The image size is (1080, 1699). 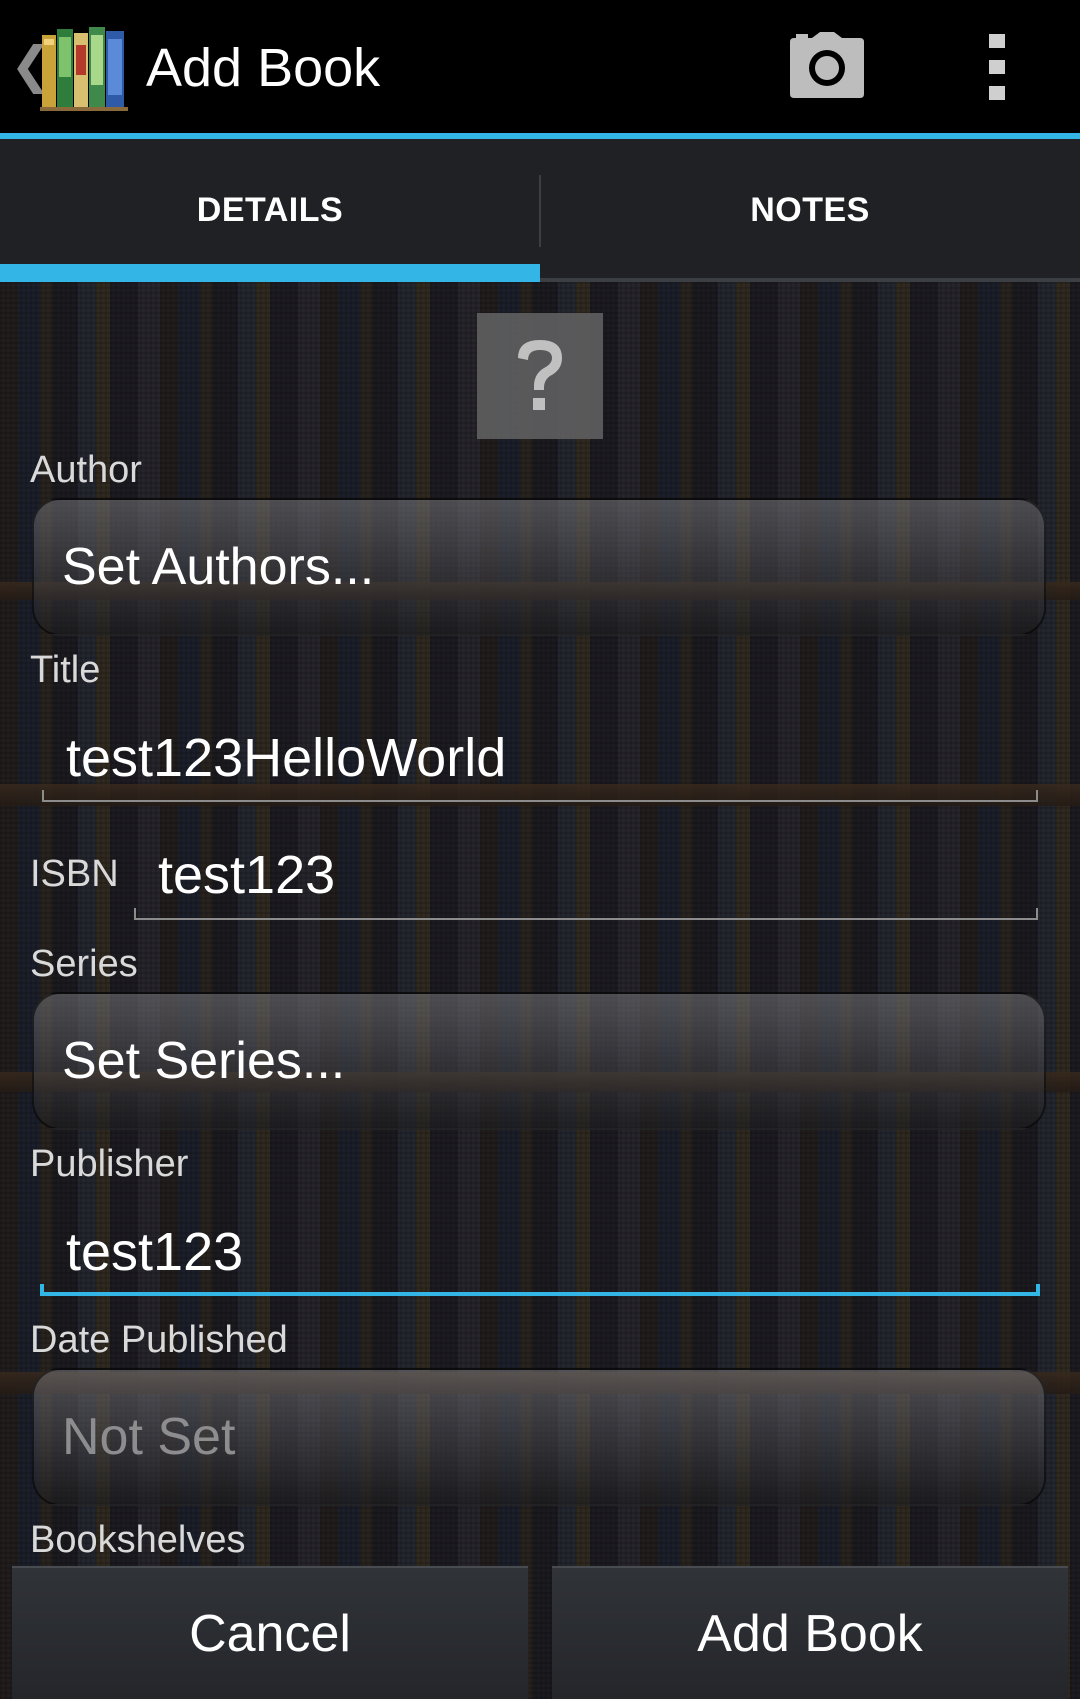 What do you see at coordinates (138, 1540) in the screenshot?
I see `bookshelves-label: Bookshelves` at bounding box center [138, 1540].